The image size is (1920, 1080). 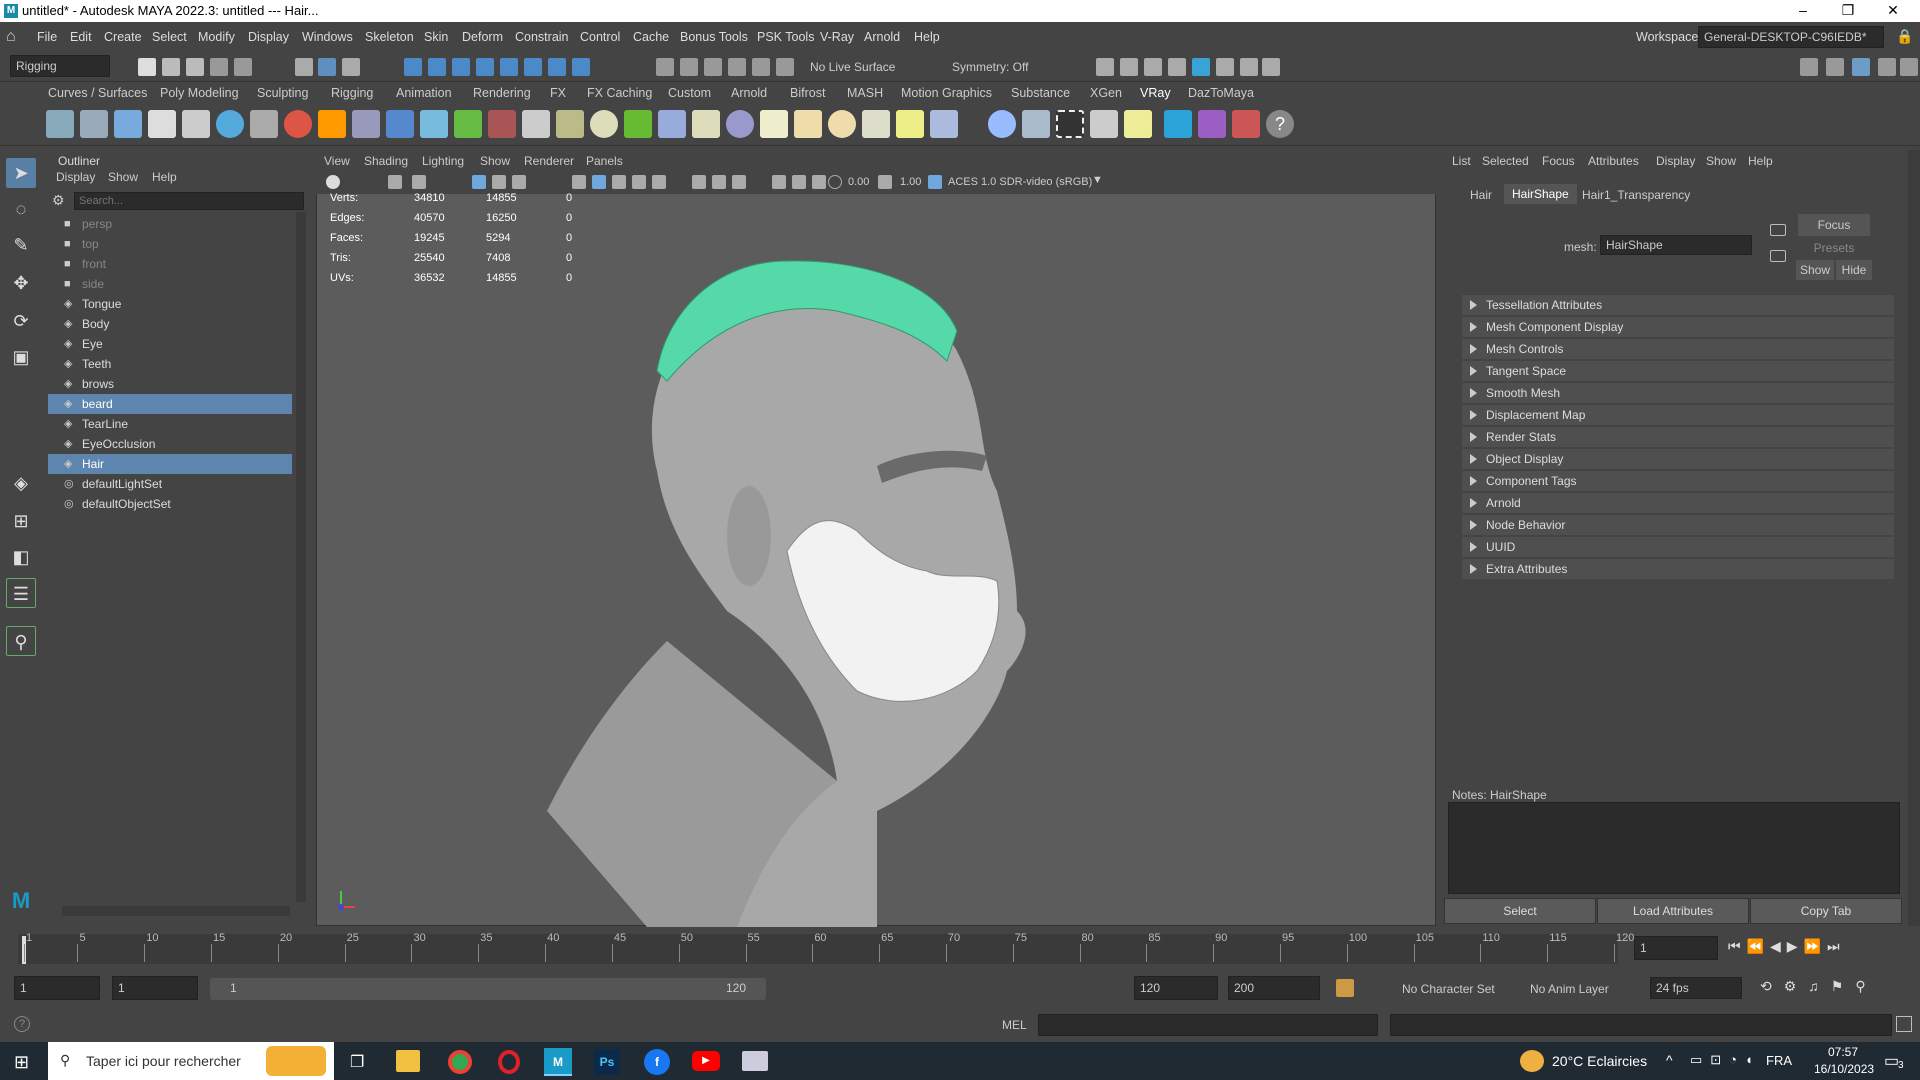 What do you see at coordinates (332, 124) in the screenshot?
I see `fire-icon` at bounding box center [332, 124].